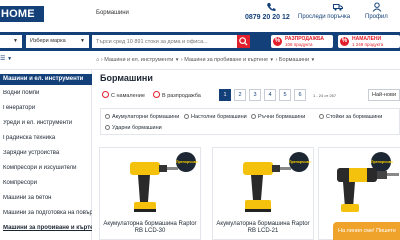  I want to click on chip-label: С намаление, so click(128, 96).